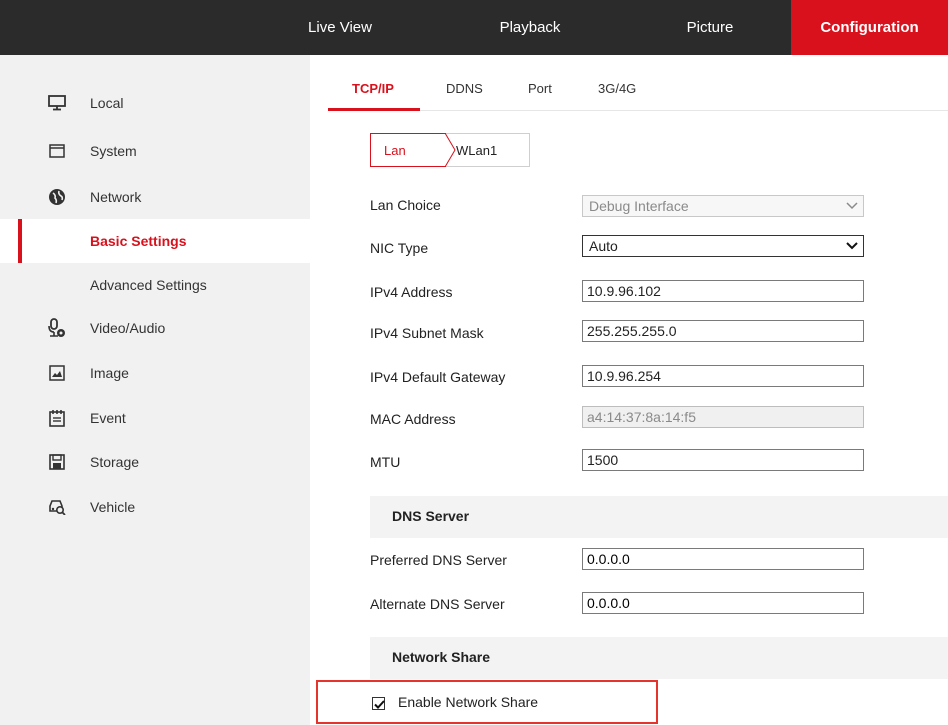 This screenshot has width=948, height=725. What do you see at coordinates (155, 197) in the screenshot?
I see `sidebar-item-network: Network` at bounding box center [155, 197].